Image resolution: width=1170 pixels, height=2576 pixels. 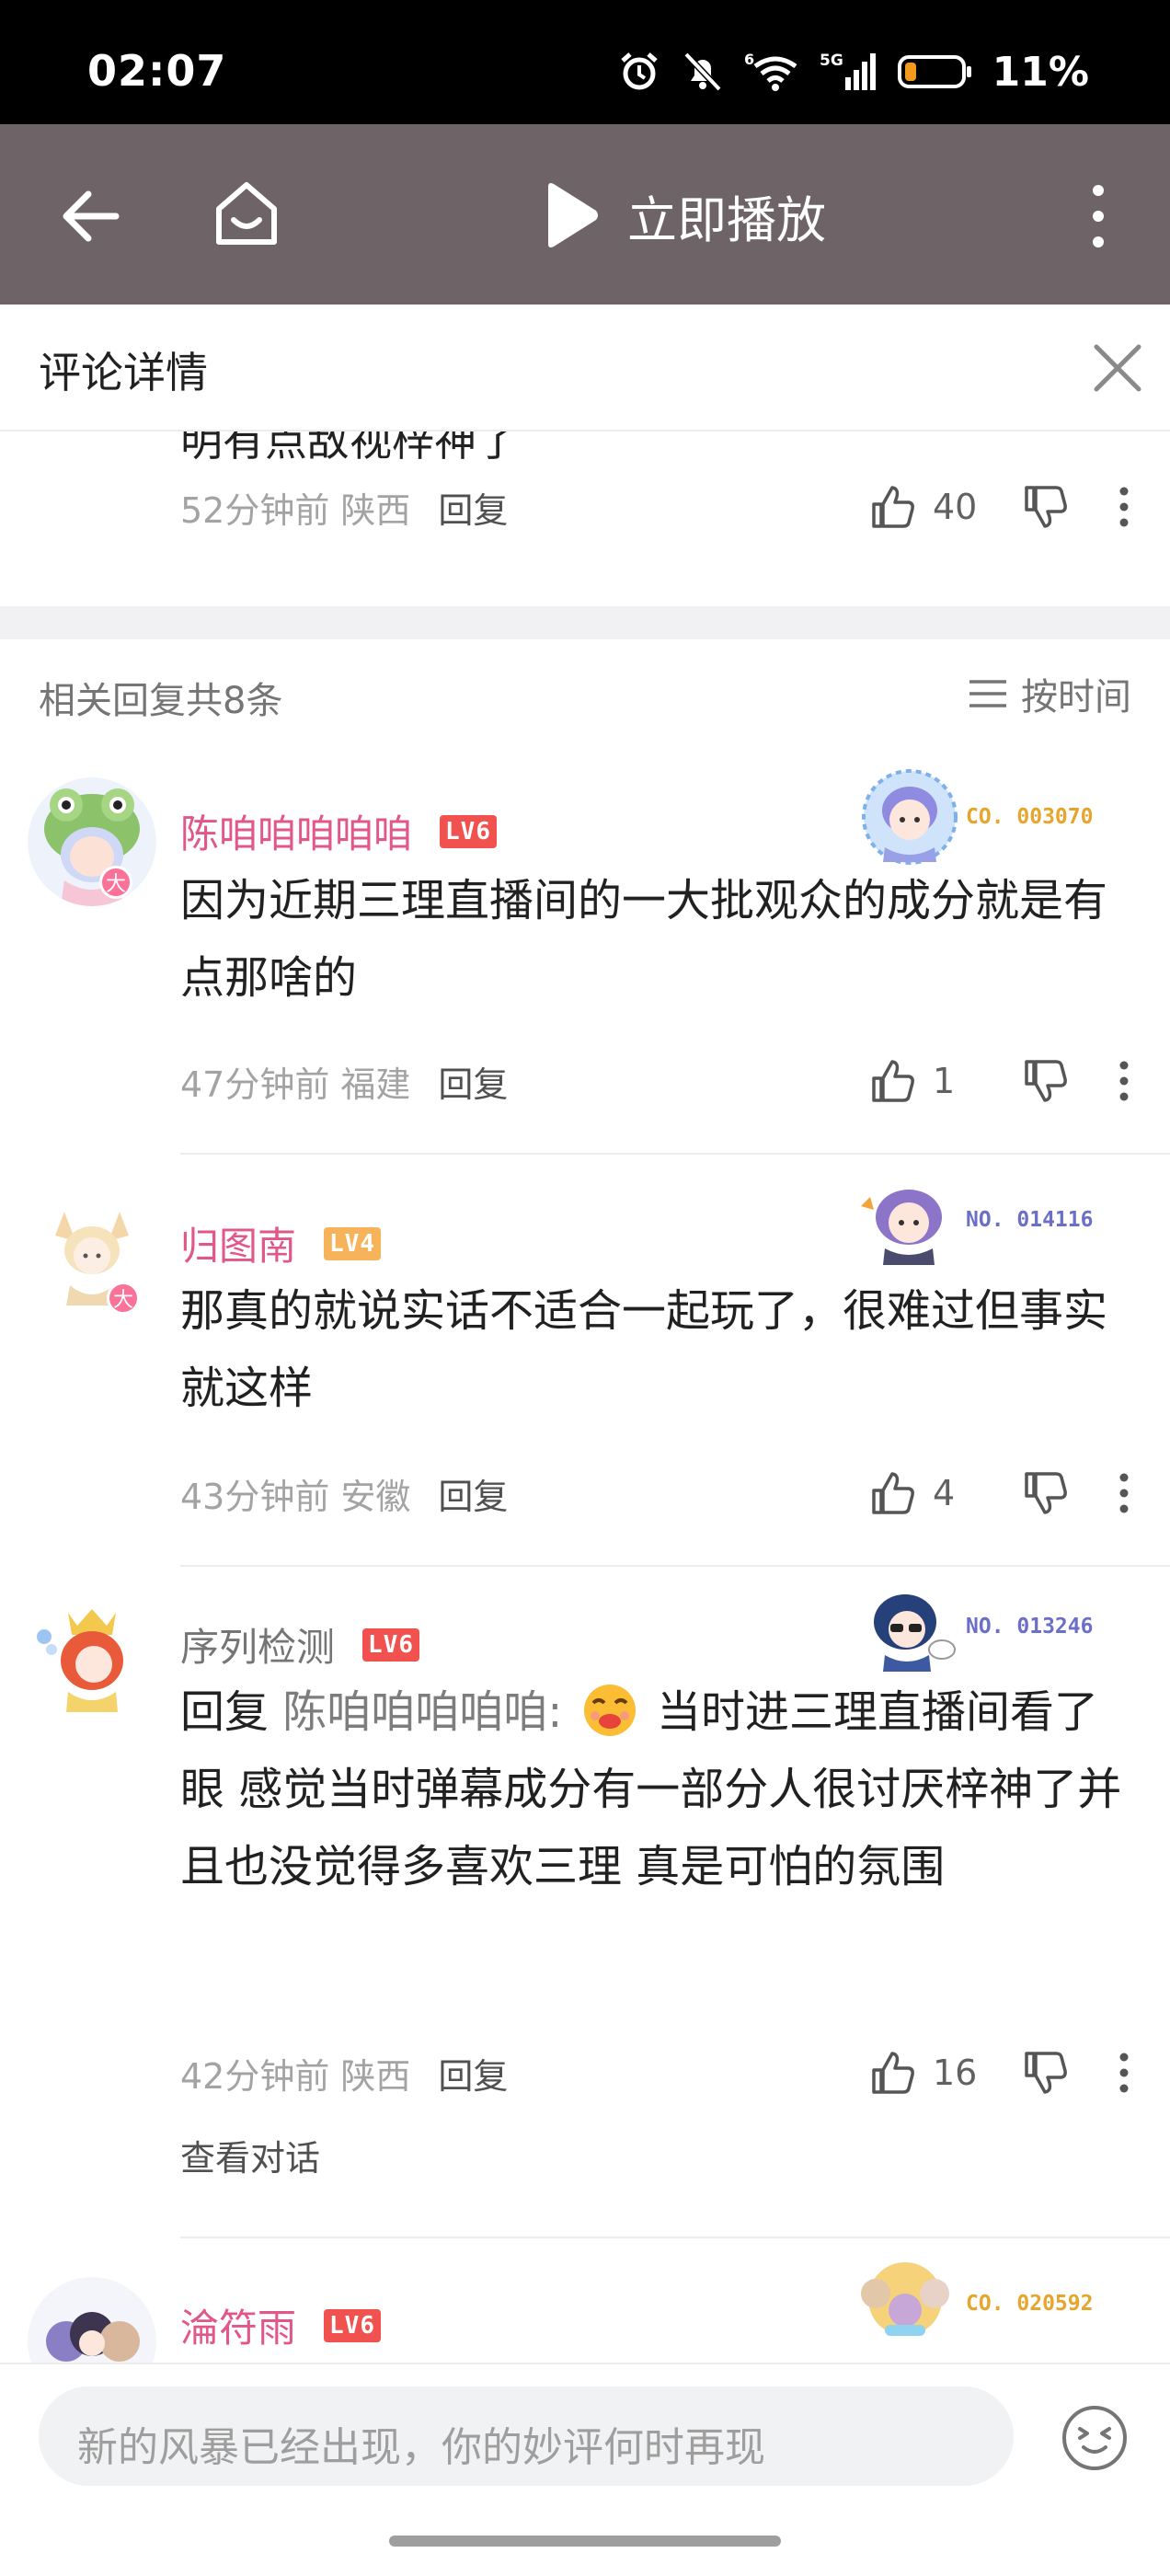 What do you see at coordinates (609, 1710) in the screenshot?
I see `emoji-sticker-icon` at bounding box center [609, 1710].